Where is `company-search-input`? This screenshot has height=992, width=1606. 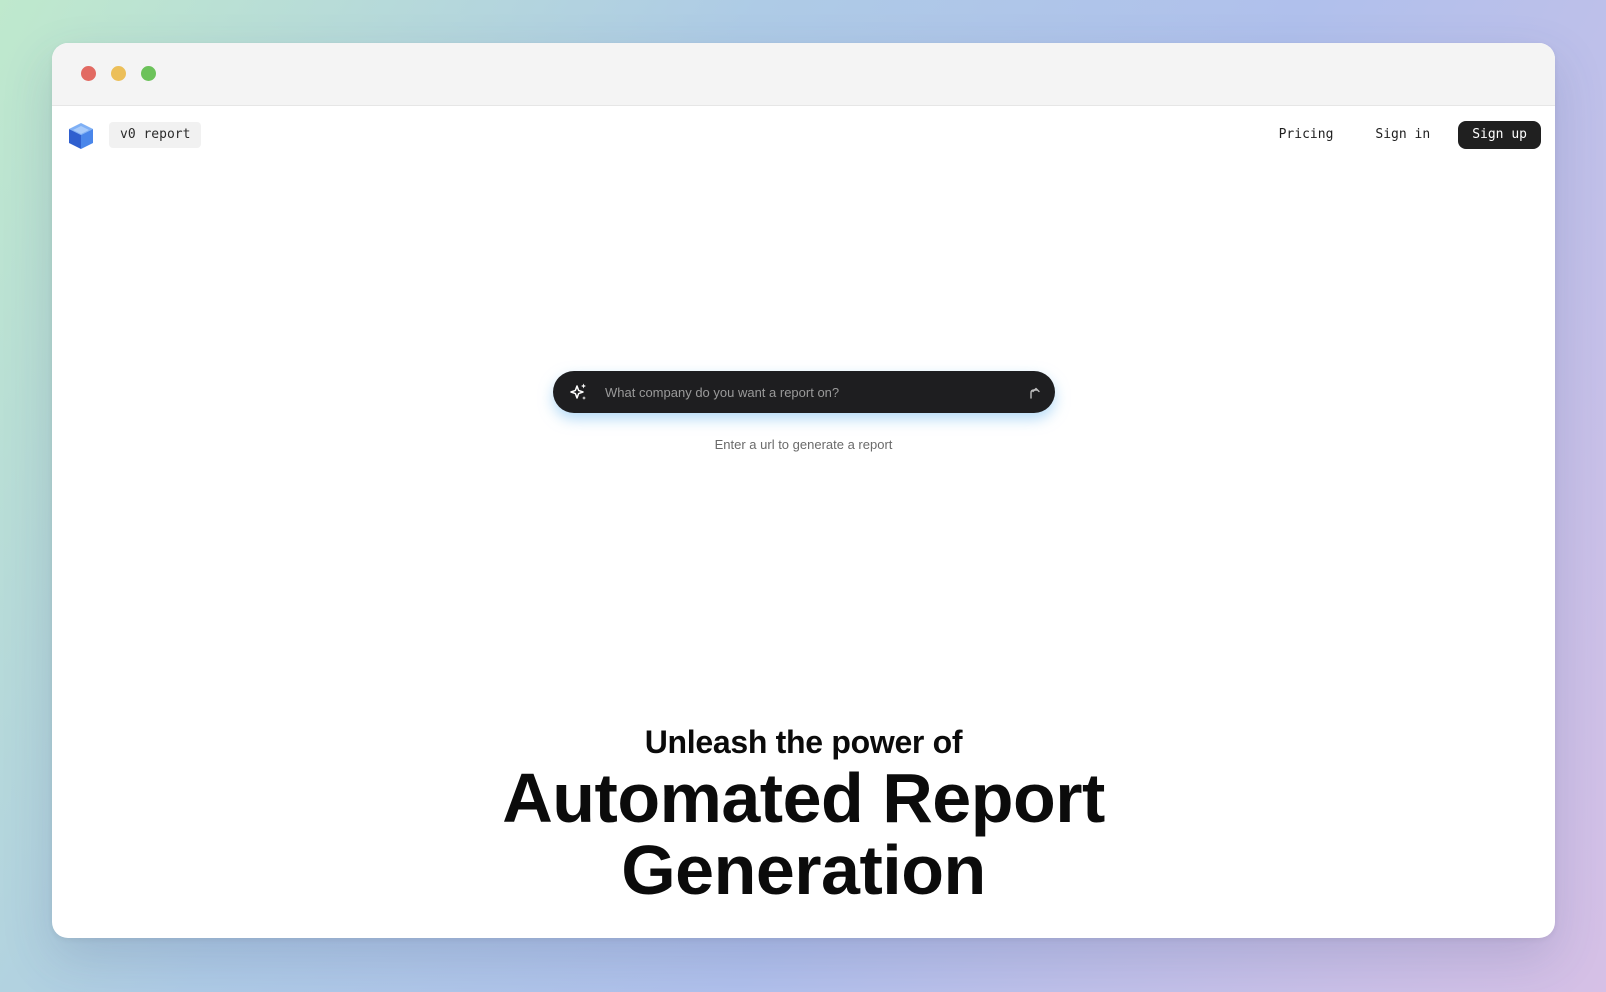 company-search-input is located at coordinates (805, 392).